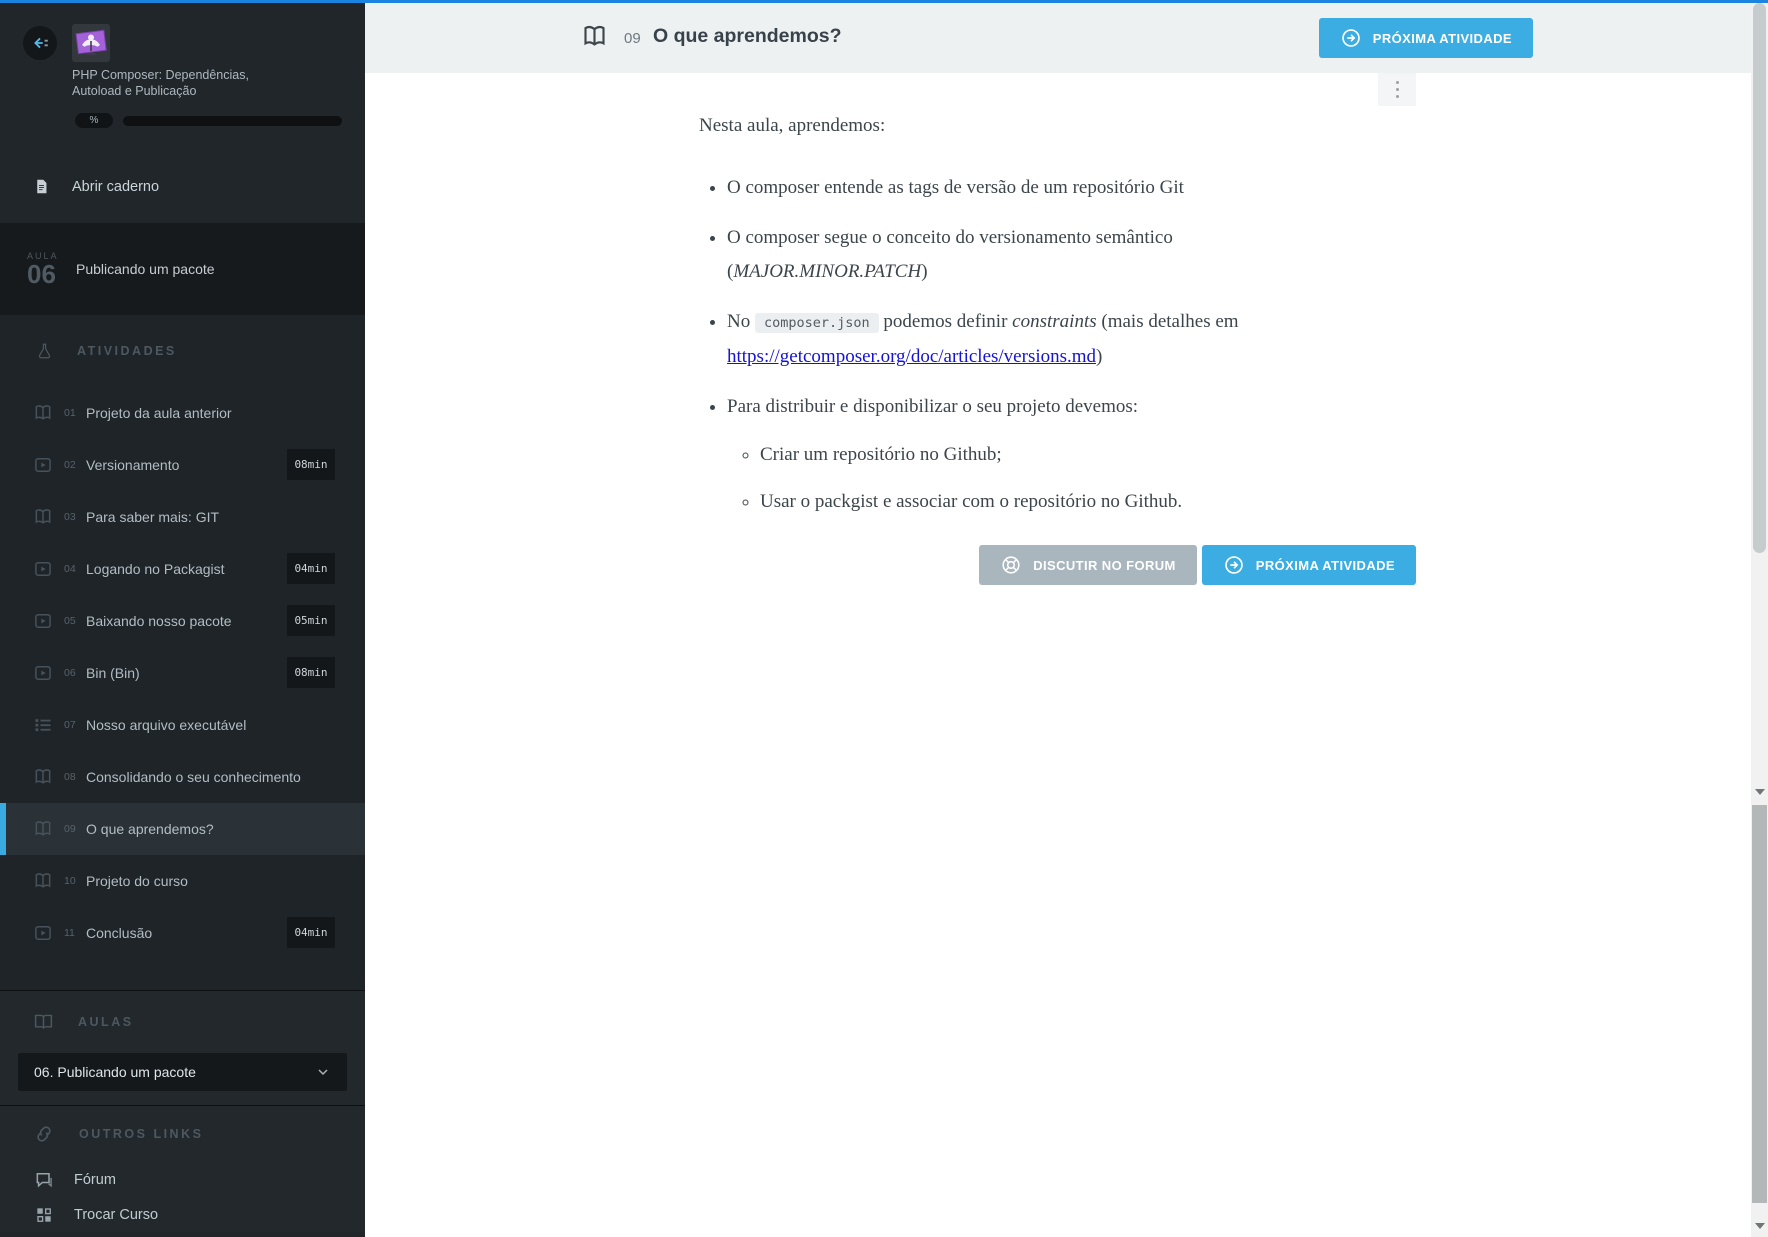  I want to click on lesson-select-dropdown: 06. Publicando um pacote, so click(182, 1072).